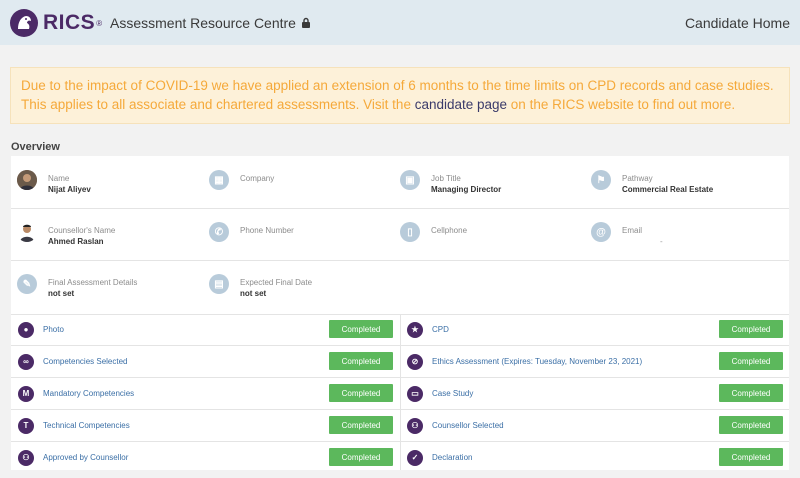 The width and height of the screenshot is (800, 478). I want to click on final-assessment-field: ✎ Final Assessment Details not set, so click(77, 286).